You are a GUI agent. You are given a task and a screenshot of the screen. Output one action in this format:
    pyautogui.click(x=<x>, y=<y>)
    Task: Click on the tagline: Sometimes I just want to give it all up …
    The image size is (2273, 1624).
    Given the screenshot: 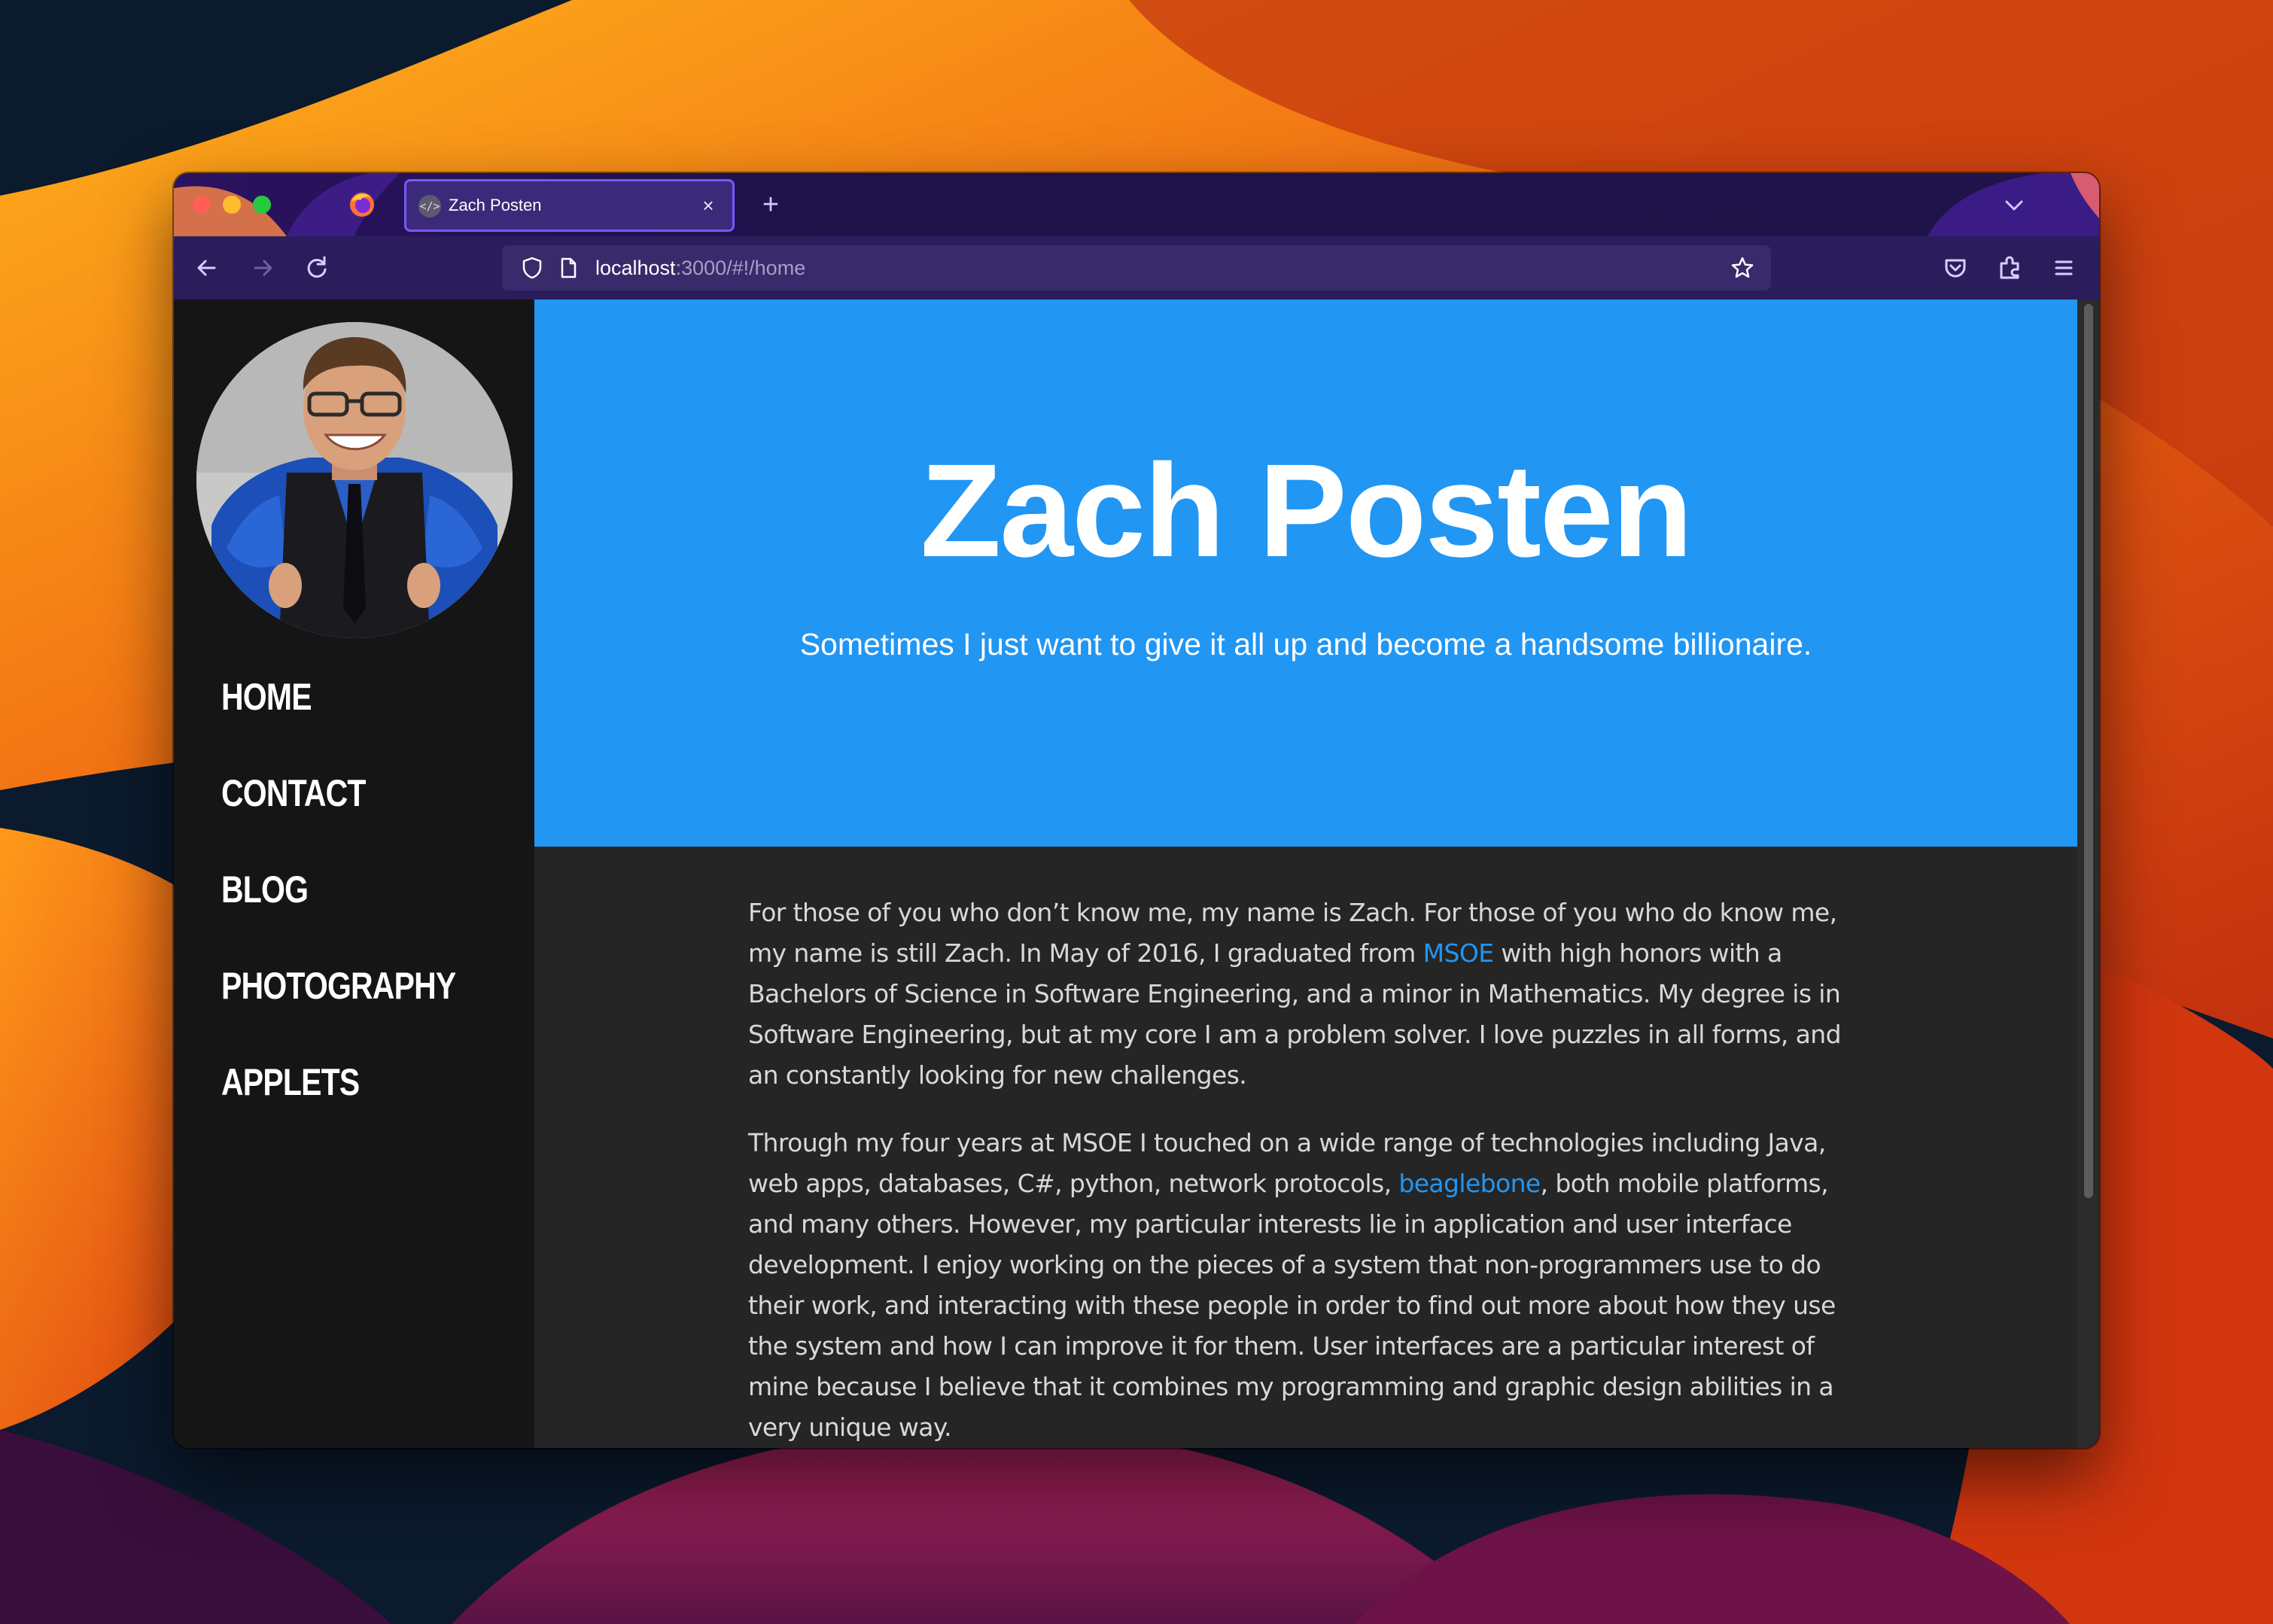 What is the action you would take?
    pyautogui.click(x=1305, y=644)
    